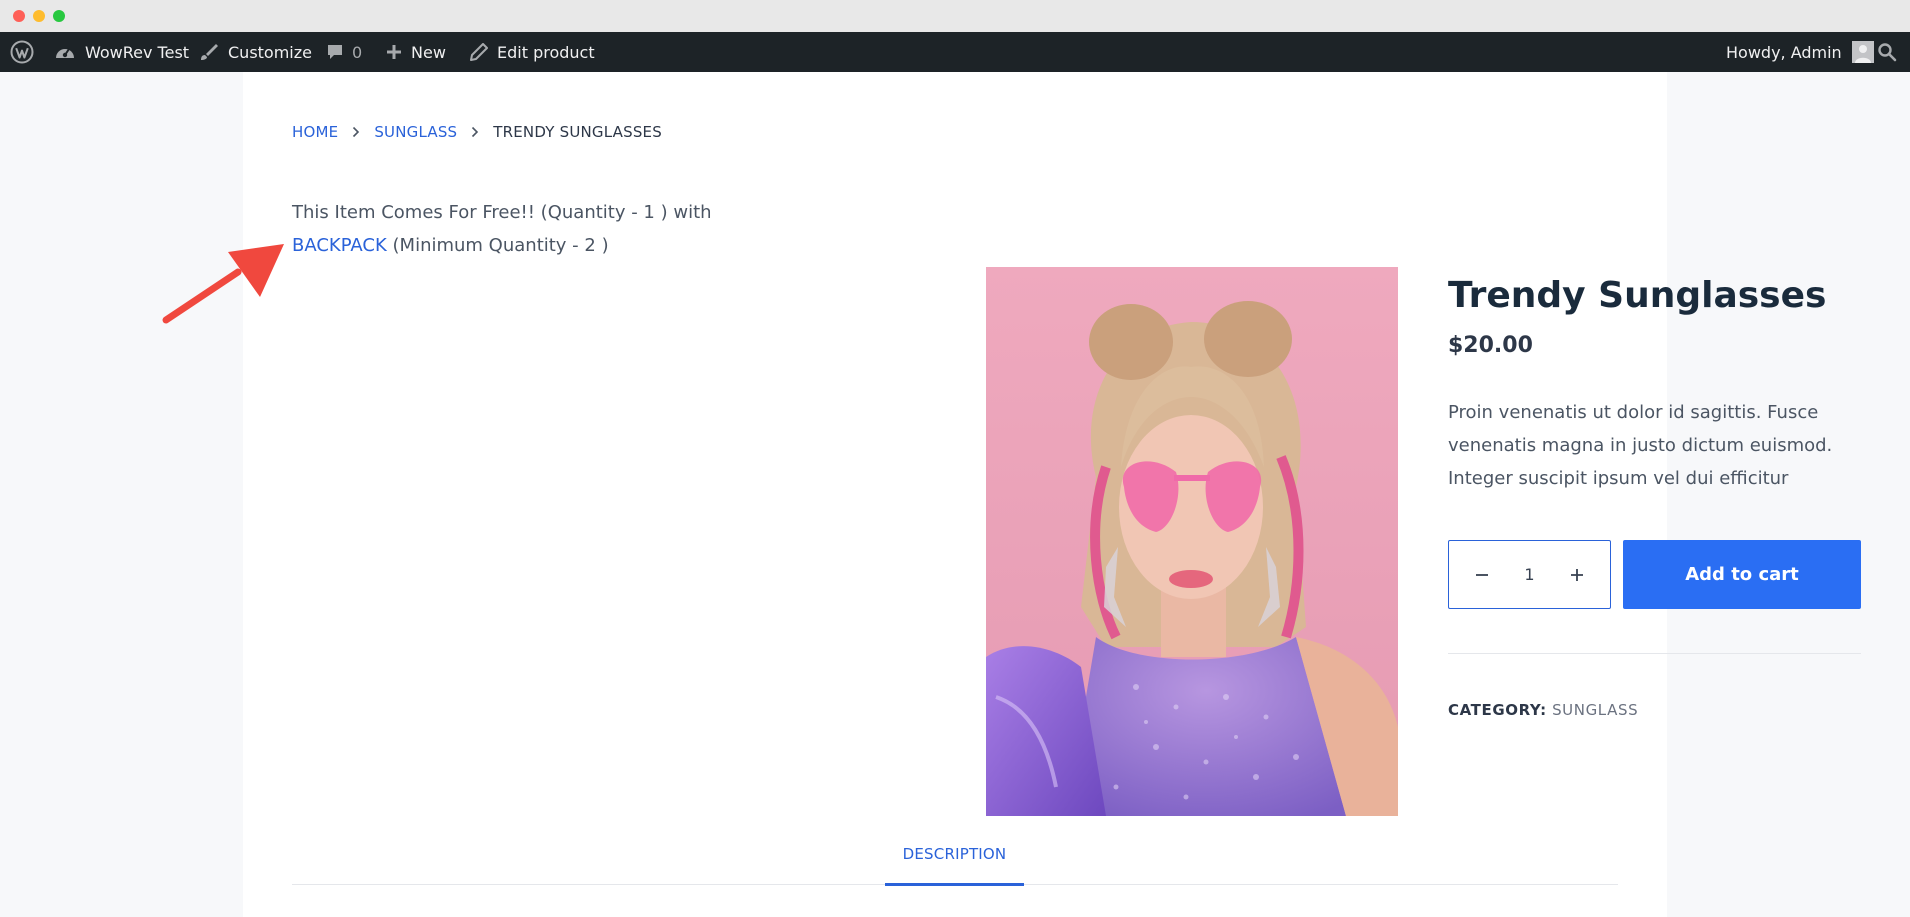 The width and height of the screenshot is (1910, 917). I want to click on site-name-label: WowRev Test, so click(137, 52).